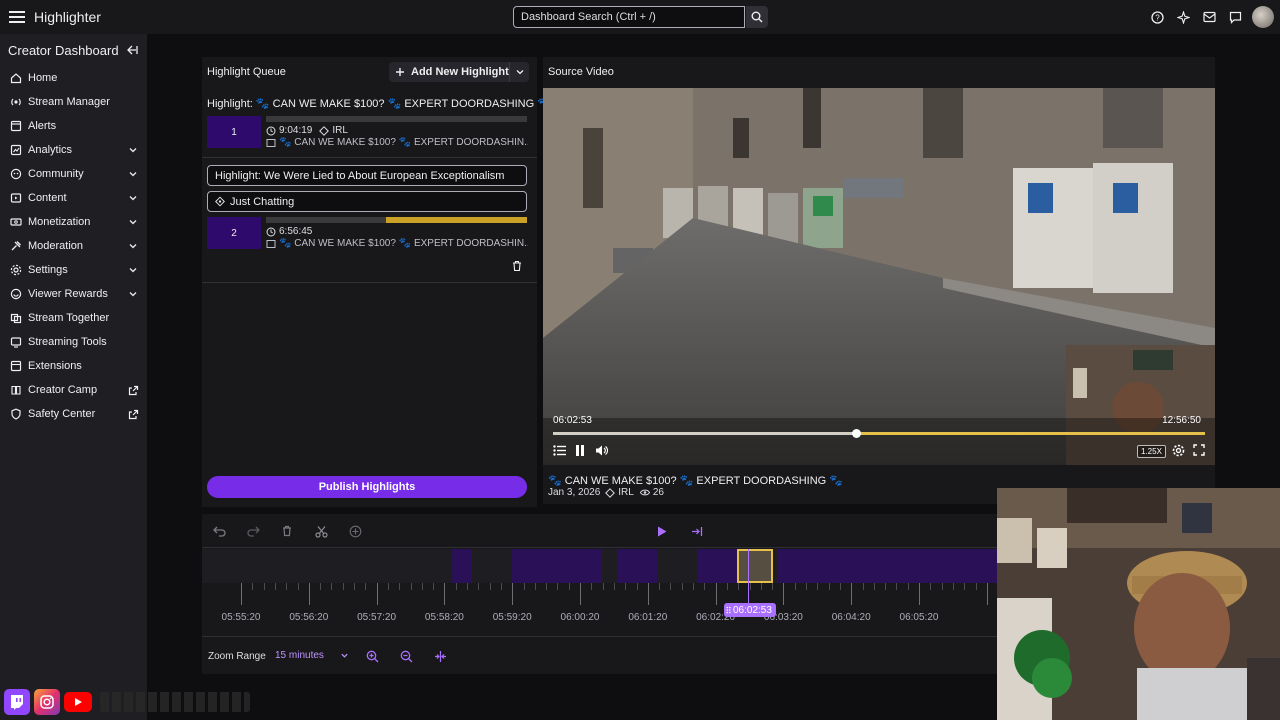 This screenshot has height=720, width=1280. I want to click on analytics-icon, so click(16, 150).